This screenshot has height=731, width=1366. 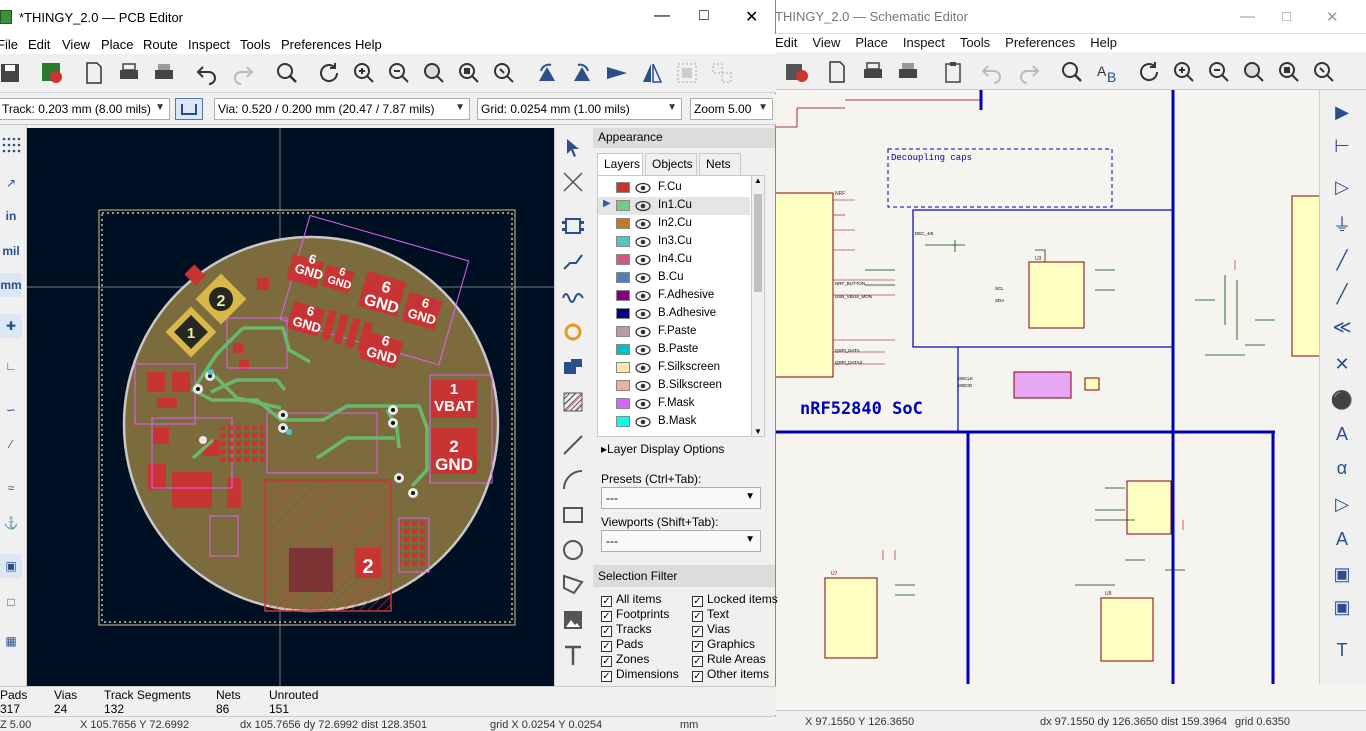 What do you see at coordinates (573, 584) in the screenshot?
I see `add-polygon-icon` at bounding box center [573, 584].